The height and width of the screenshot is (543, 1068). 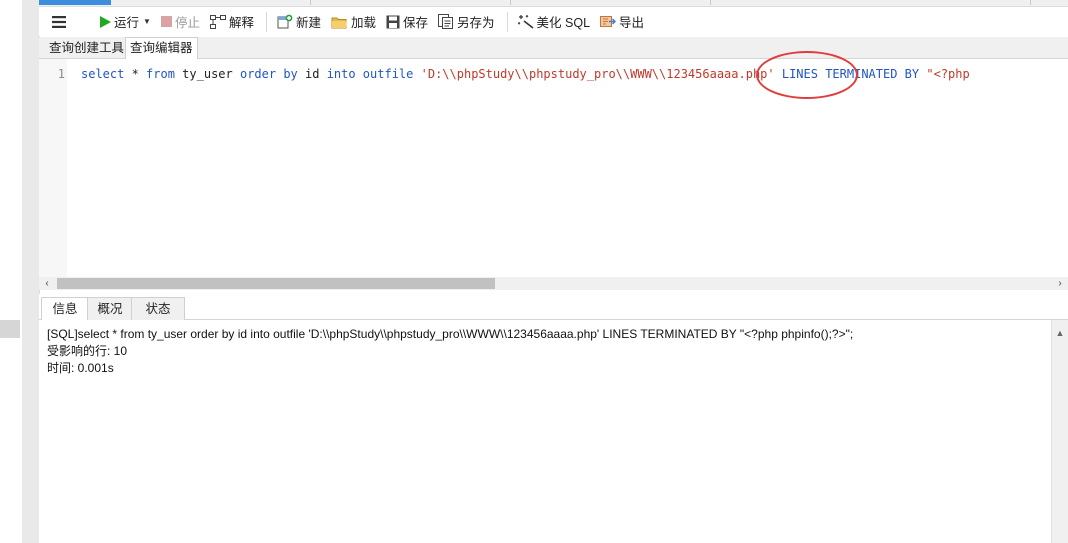 What do you see at coordinates (308, 23) in the screenshot?
I see `new-query-label: 新建` at bounding box center [308, 23].